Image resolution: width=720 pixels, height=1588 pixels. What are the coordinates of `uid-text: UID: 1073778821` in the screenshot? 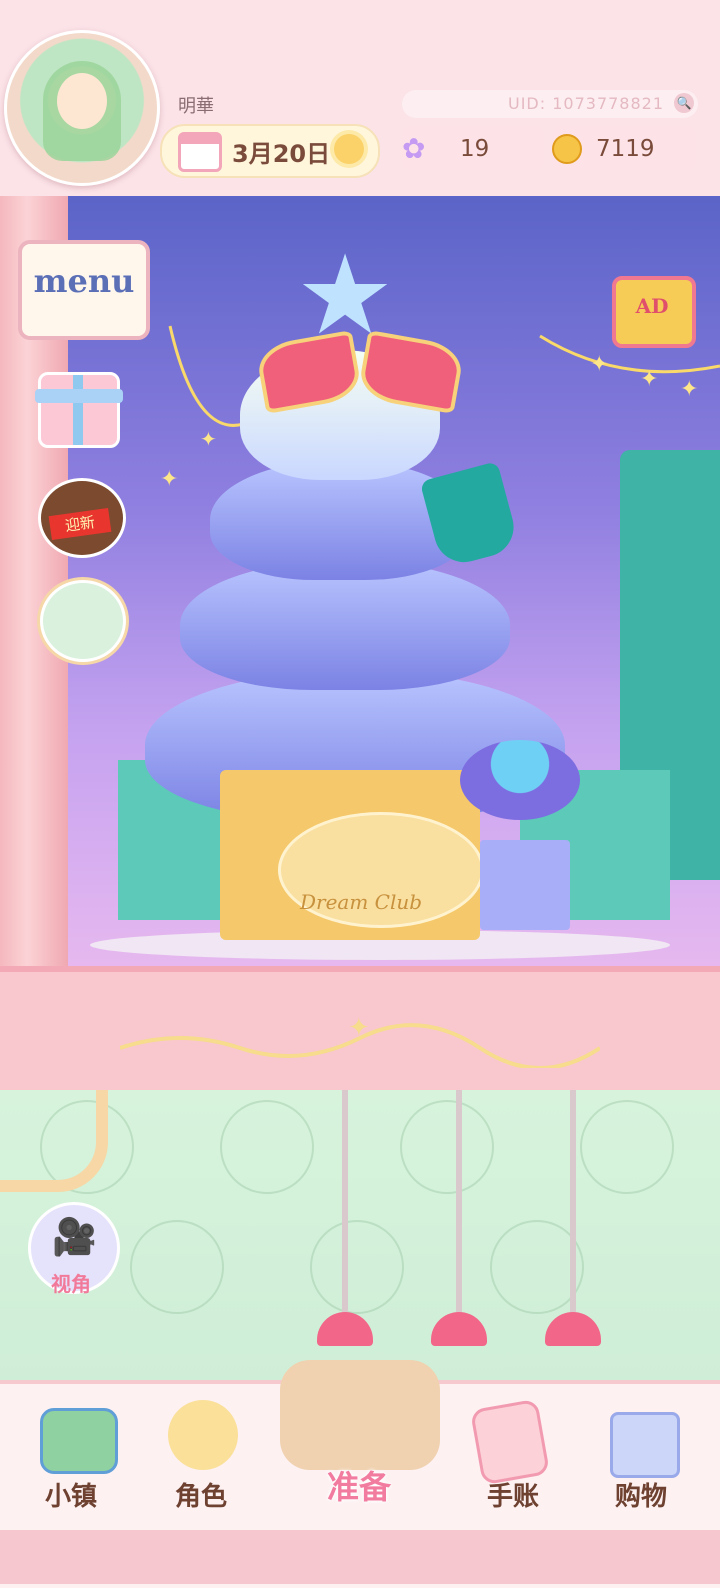 It's located at (586, 103).